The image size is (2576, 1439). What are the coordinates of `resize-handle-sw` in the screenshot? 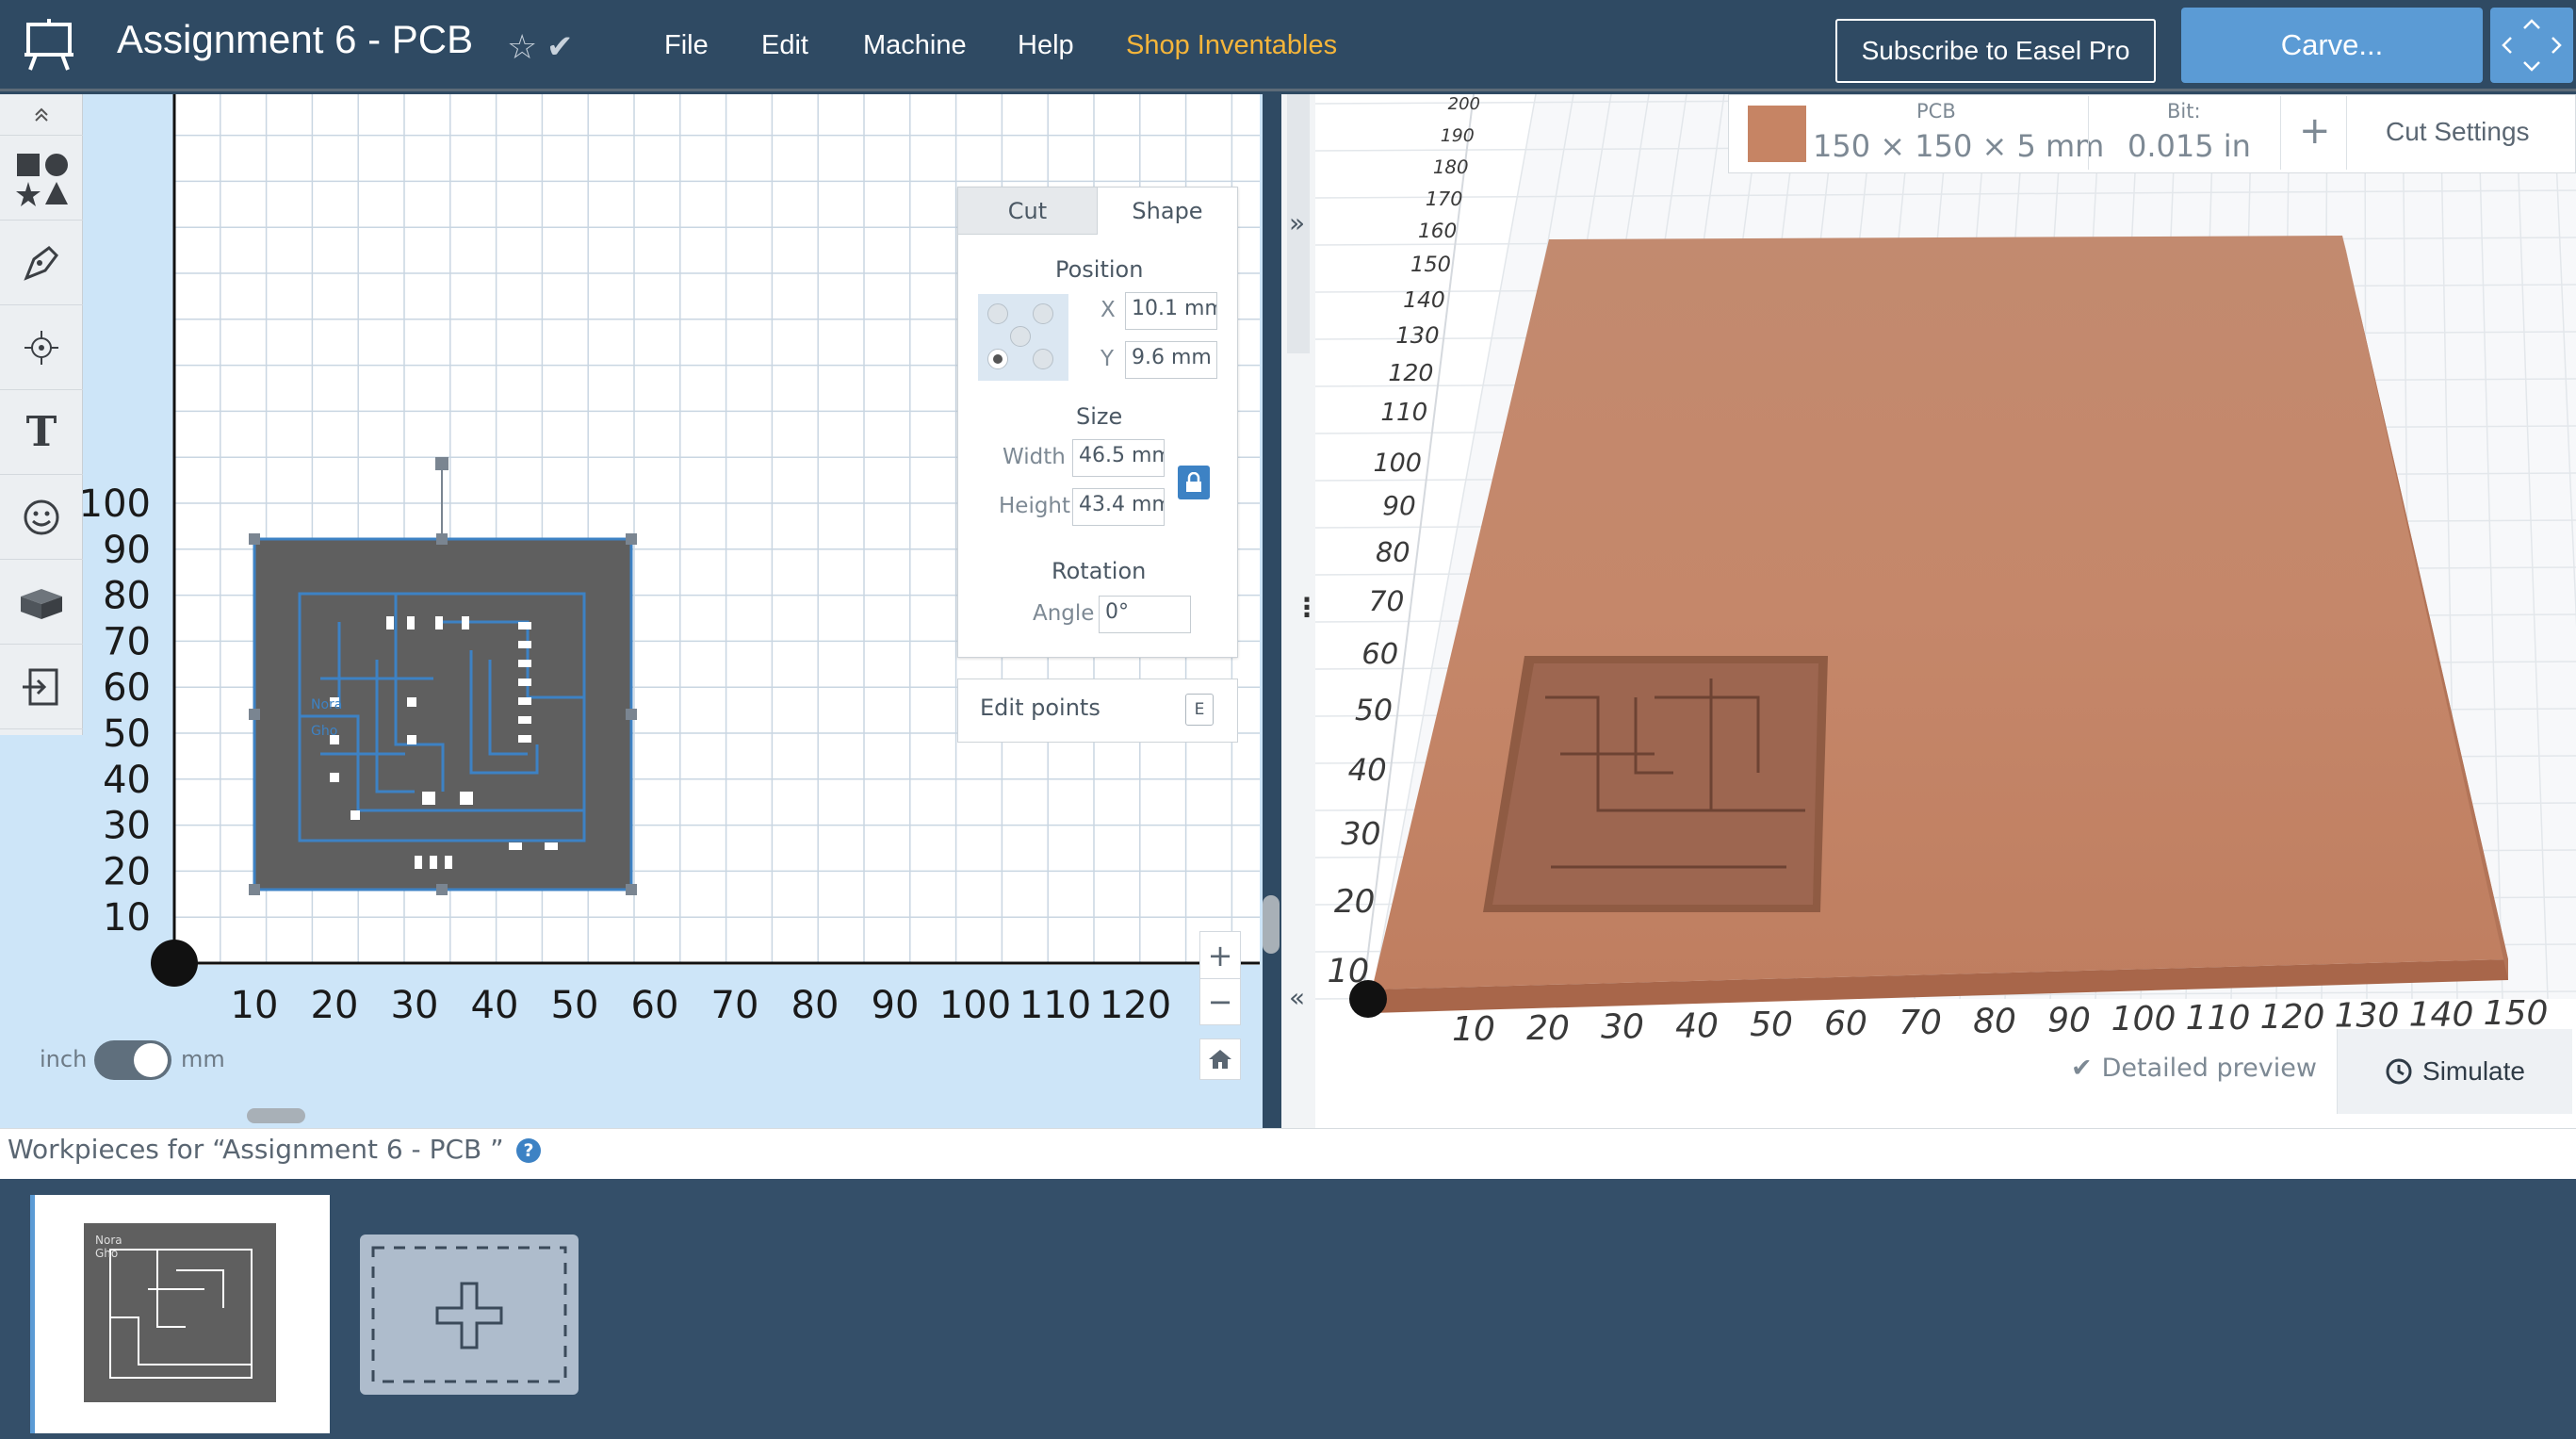 It's located at (254, 889).